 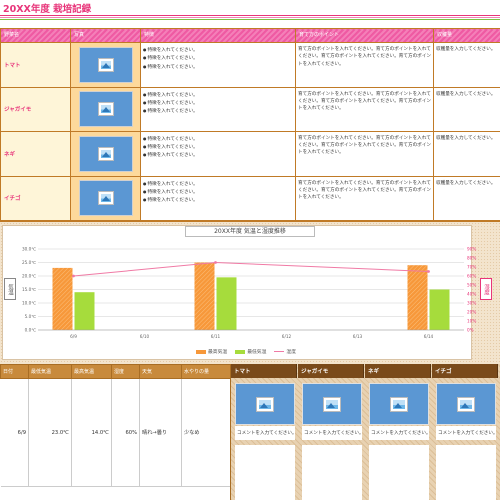 I want to click on gallery-column: イチゴ コメントを入力てください。, so click(x=465, y=432).